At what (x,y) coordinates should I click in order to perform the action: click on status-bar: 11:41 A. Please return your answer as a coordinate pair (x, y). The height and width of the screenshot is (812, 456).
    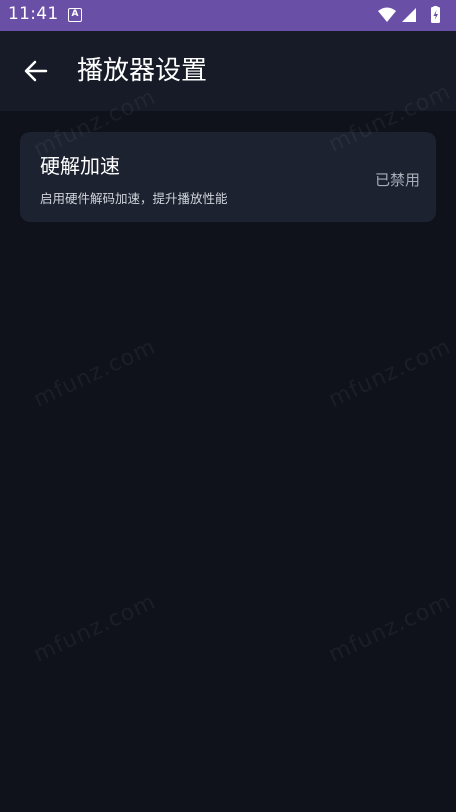
    Looking at the image, I should click on (228, 15).